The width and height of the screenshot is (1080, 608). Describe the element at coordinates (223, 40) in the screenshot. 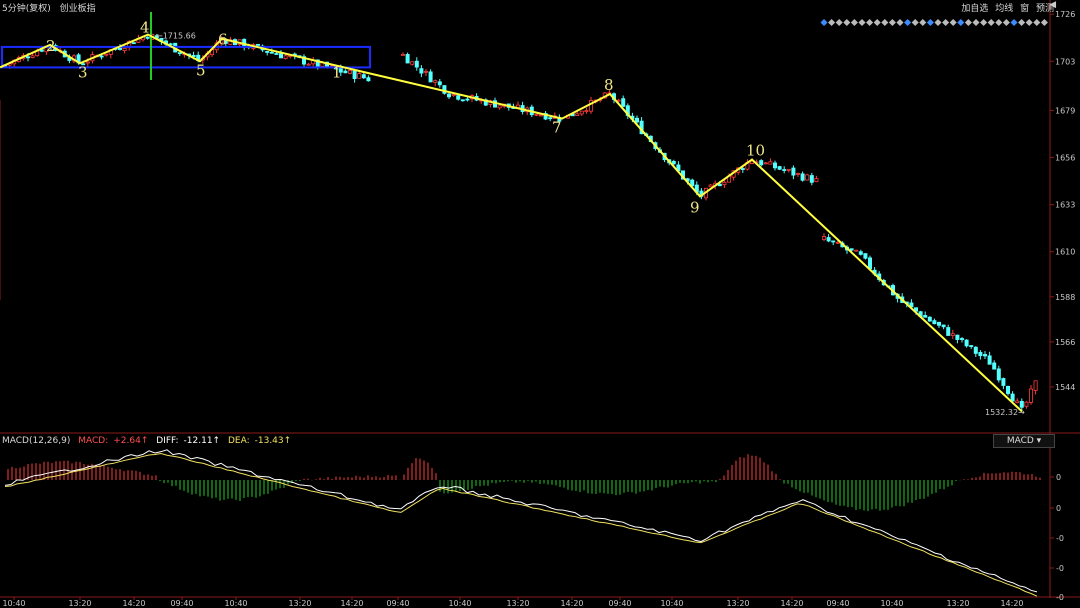

I see `wave-label: 6` at that location.